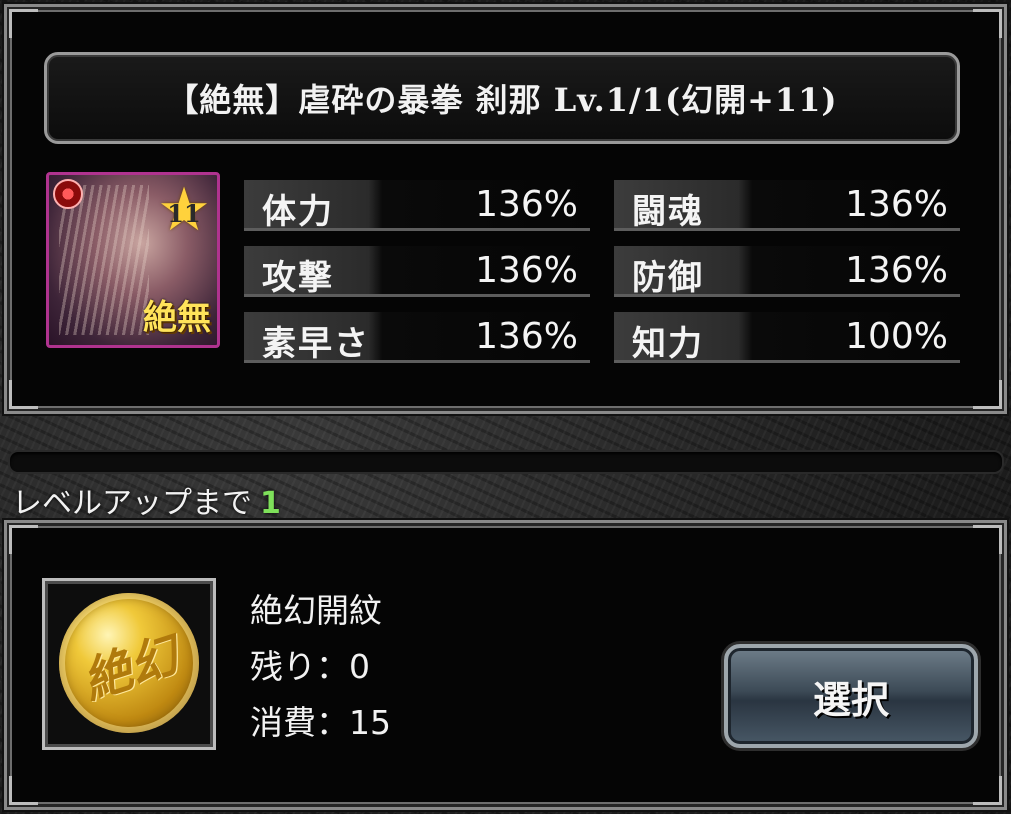  I want to click on character-title: 【絶無】虐砕の暴拳 刹那 Lv.1/1(幻開+11), so click(502, 100).